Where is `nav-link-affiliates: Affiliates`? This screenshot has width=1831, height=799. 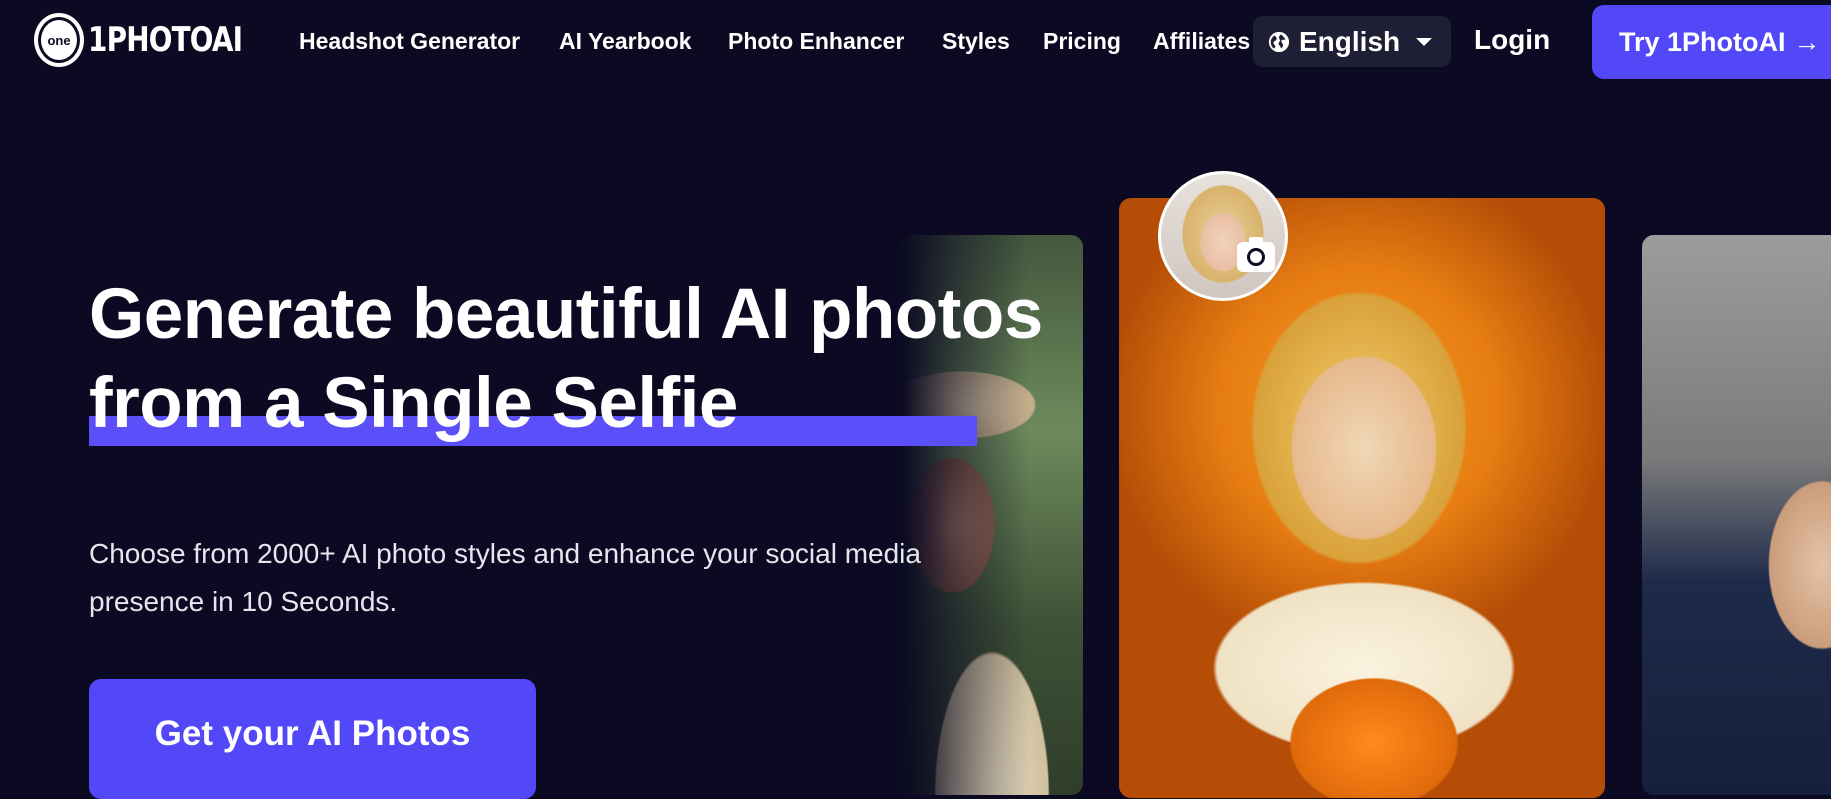 nav-link-affiliates: Affiliates is located at coordinates (1201, 41).